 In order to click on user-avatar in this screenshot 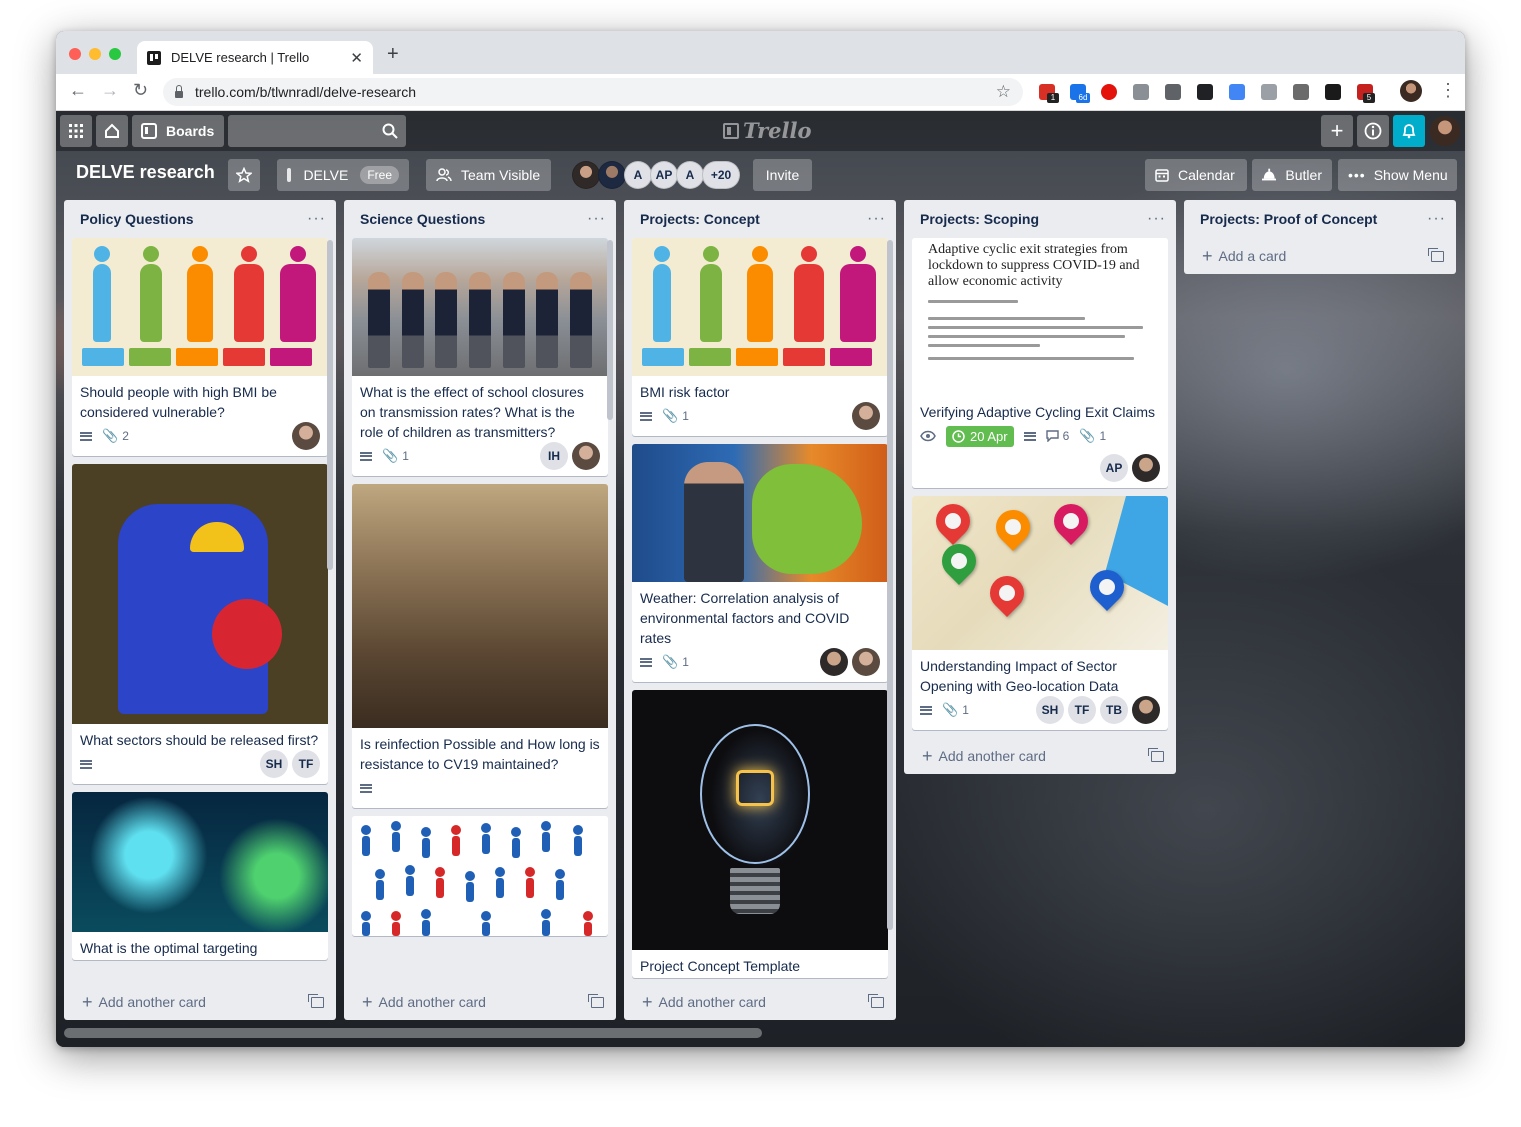, I will do `click(1445, 131)`.